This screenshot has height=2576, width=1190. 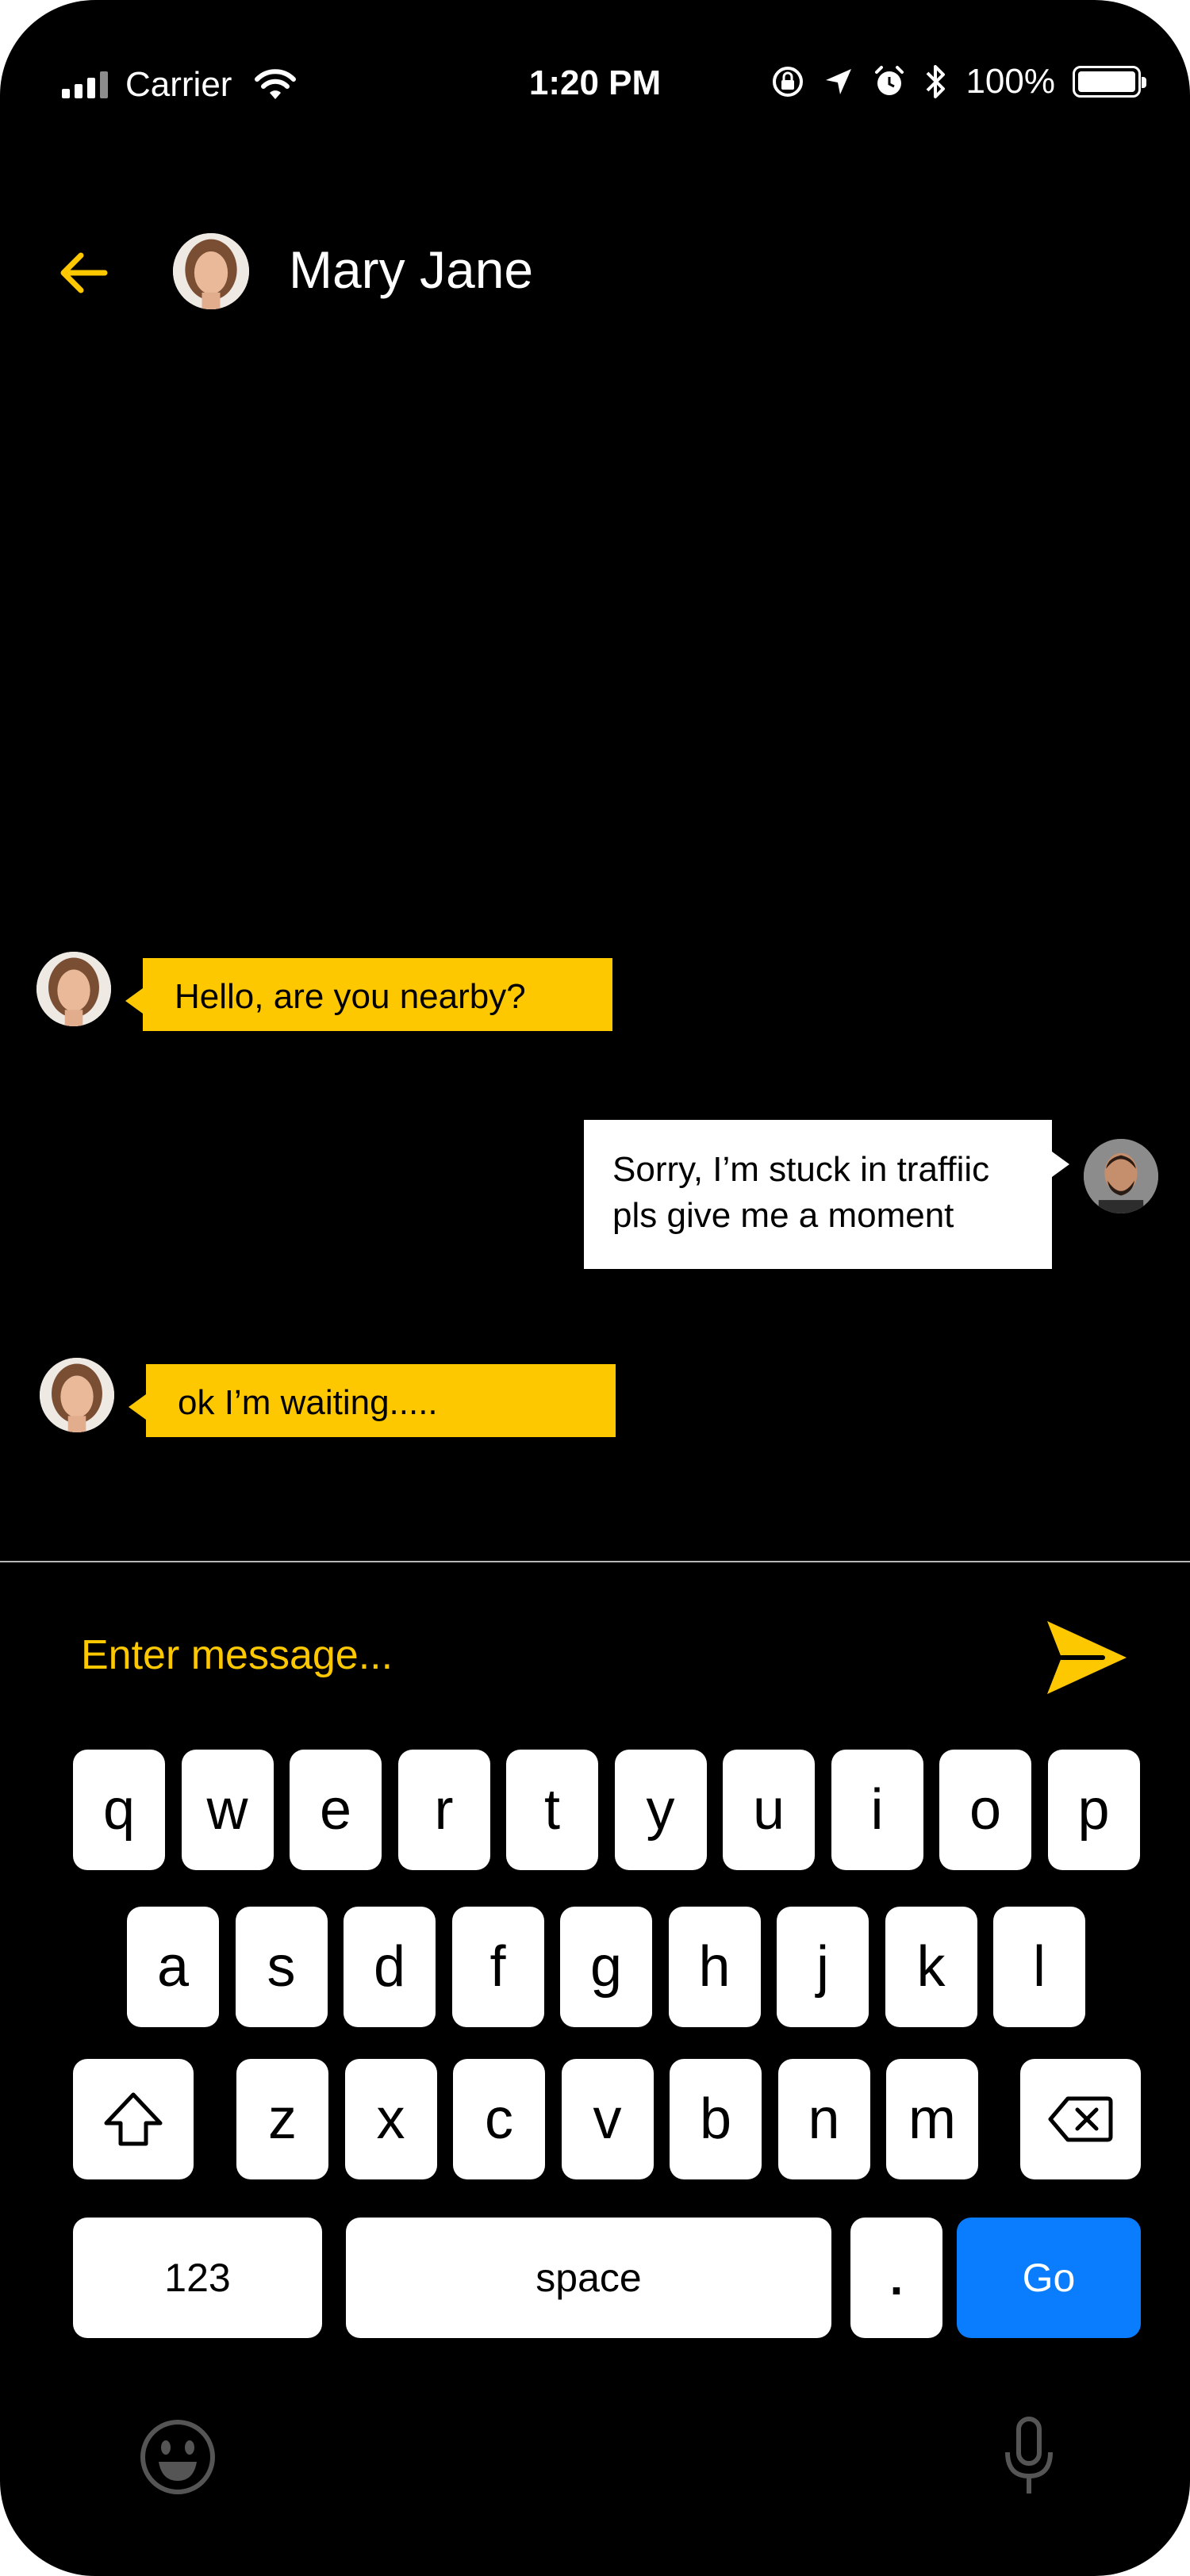 What do you see at coordinates (595, 1561) in the screenshot?
I see `composer-divider` at bounding box center [595, 1561].